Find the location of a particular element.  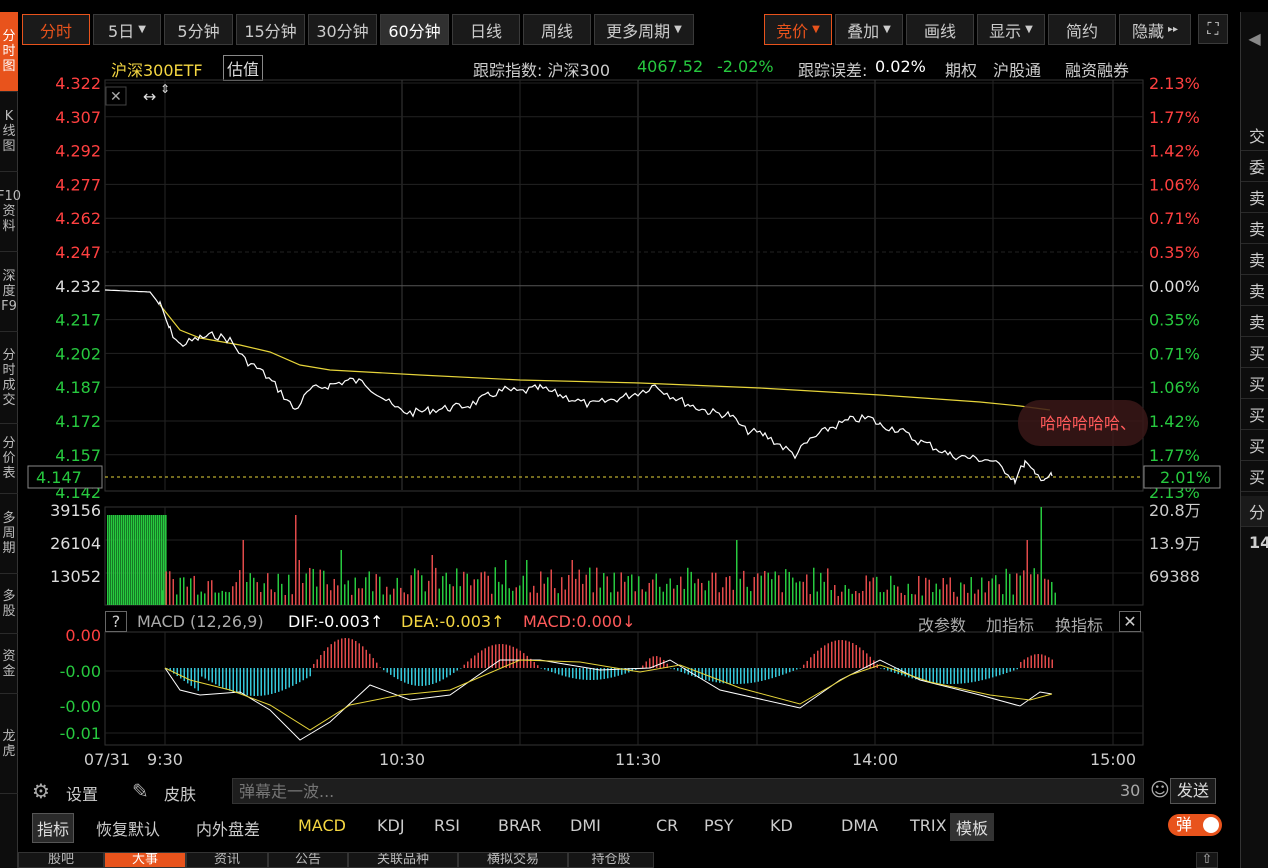

skin-button: 皮肤 is located at coordinates (180, 793).